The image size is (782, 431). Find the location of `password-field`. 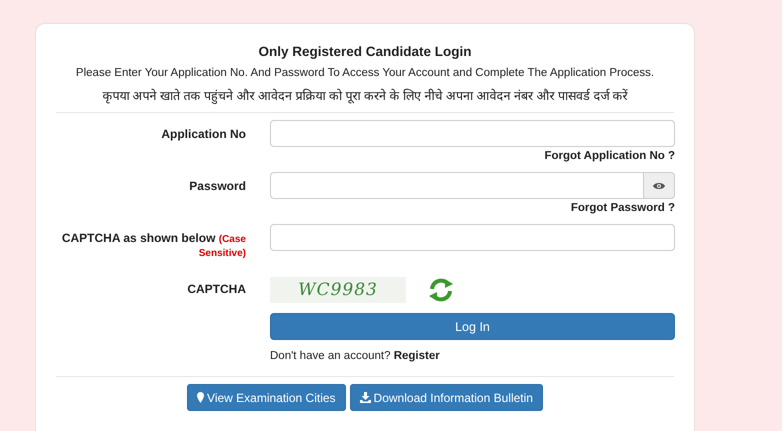

password-field is located at coordinates (456, 185).